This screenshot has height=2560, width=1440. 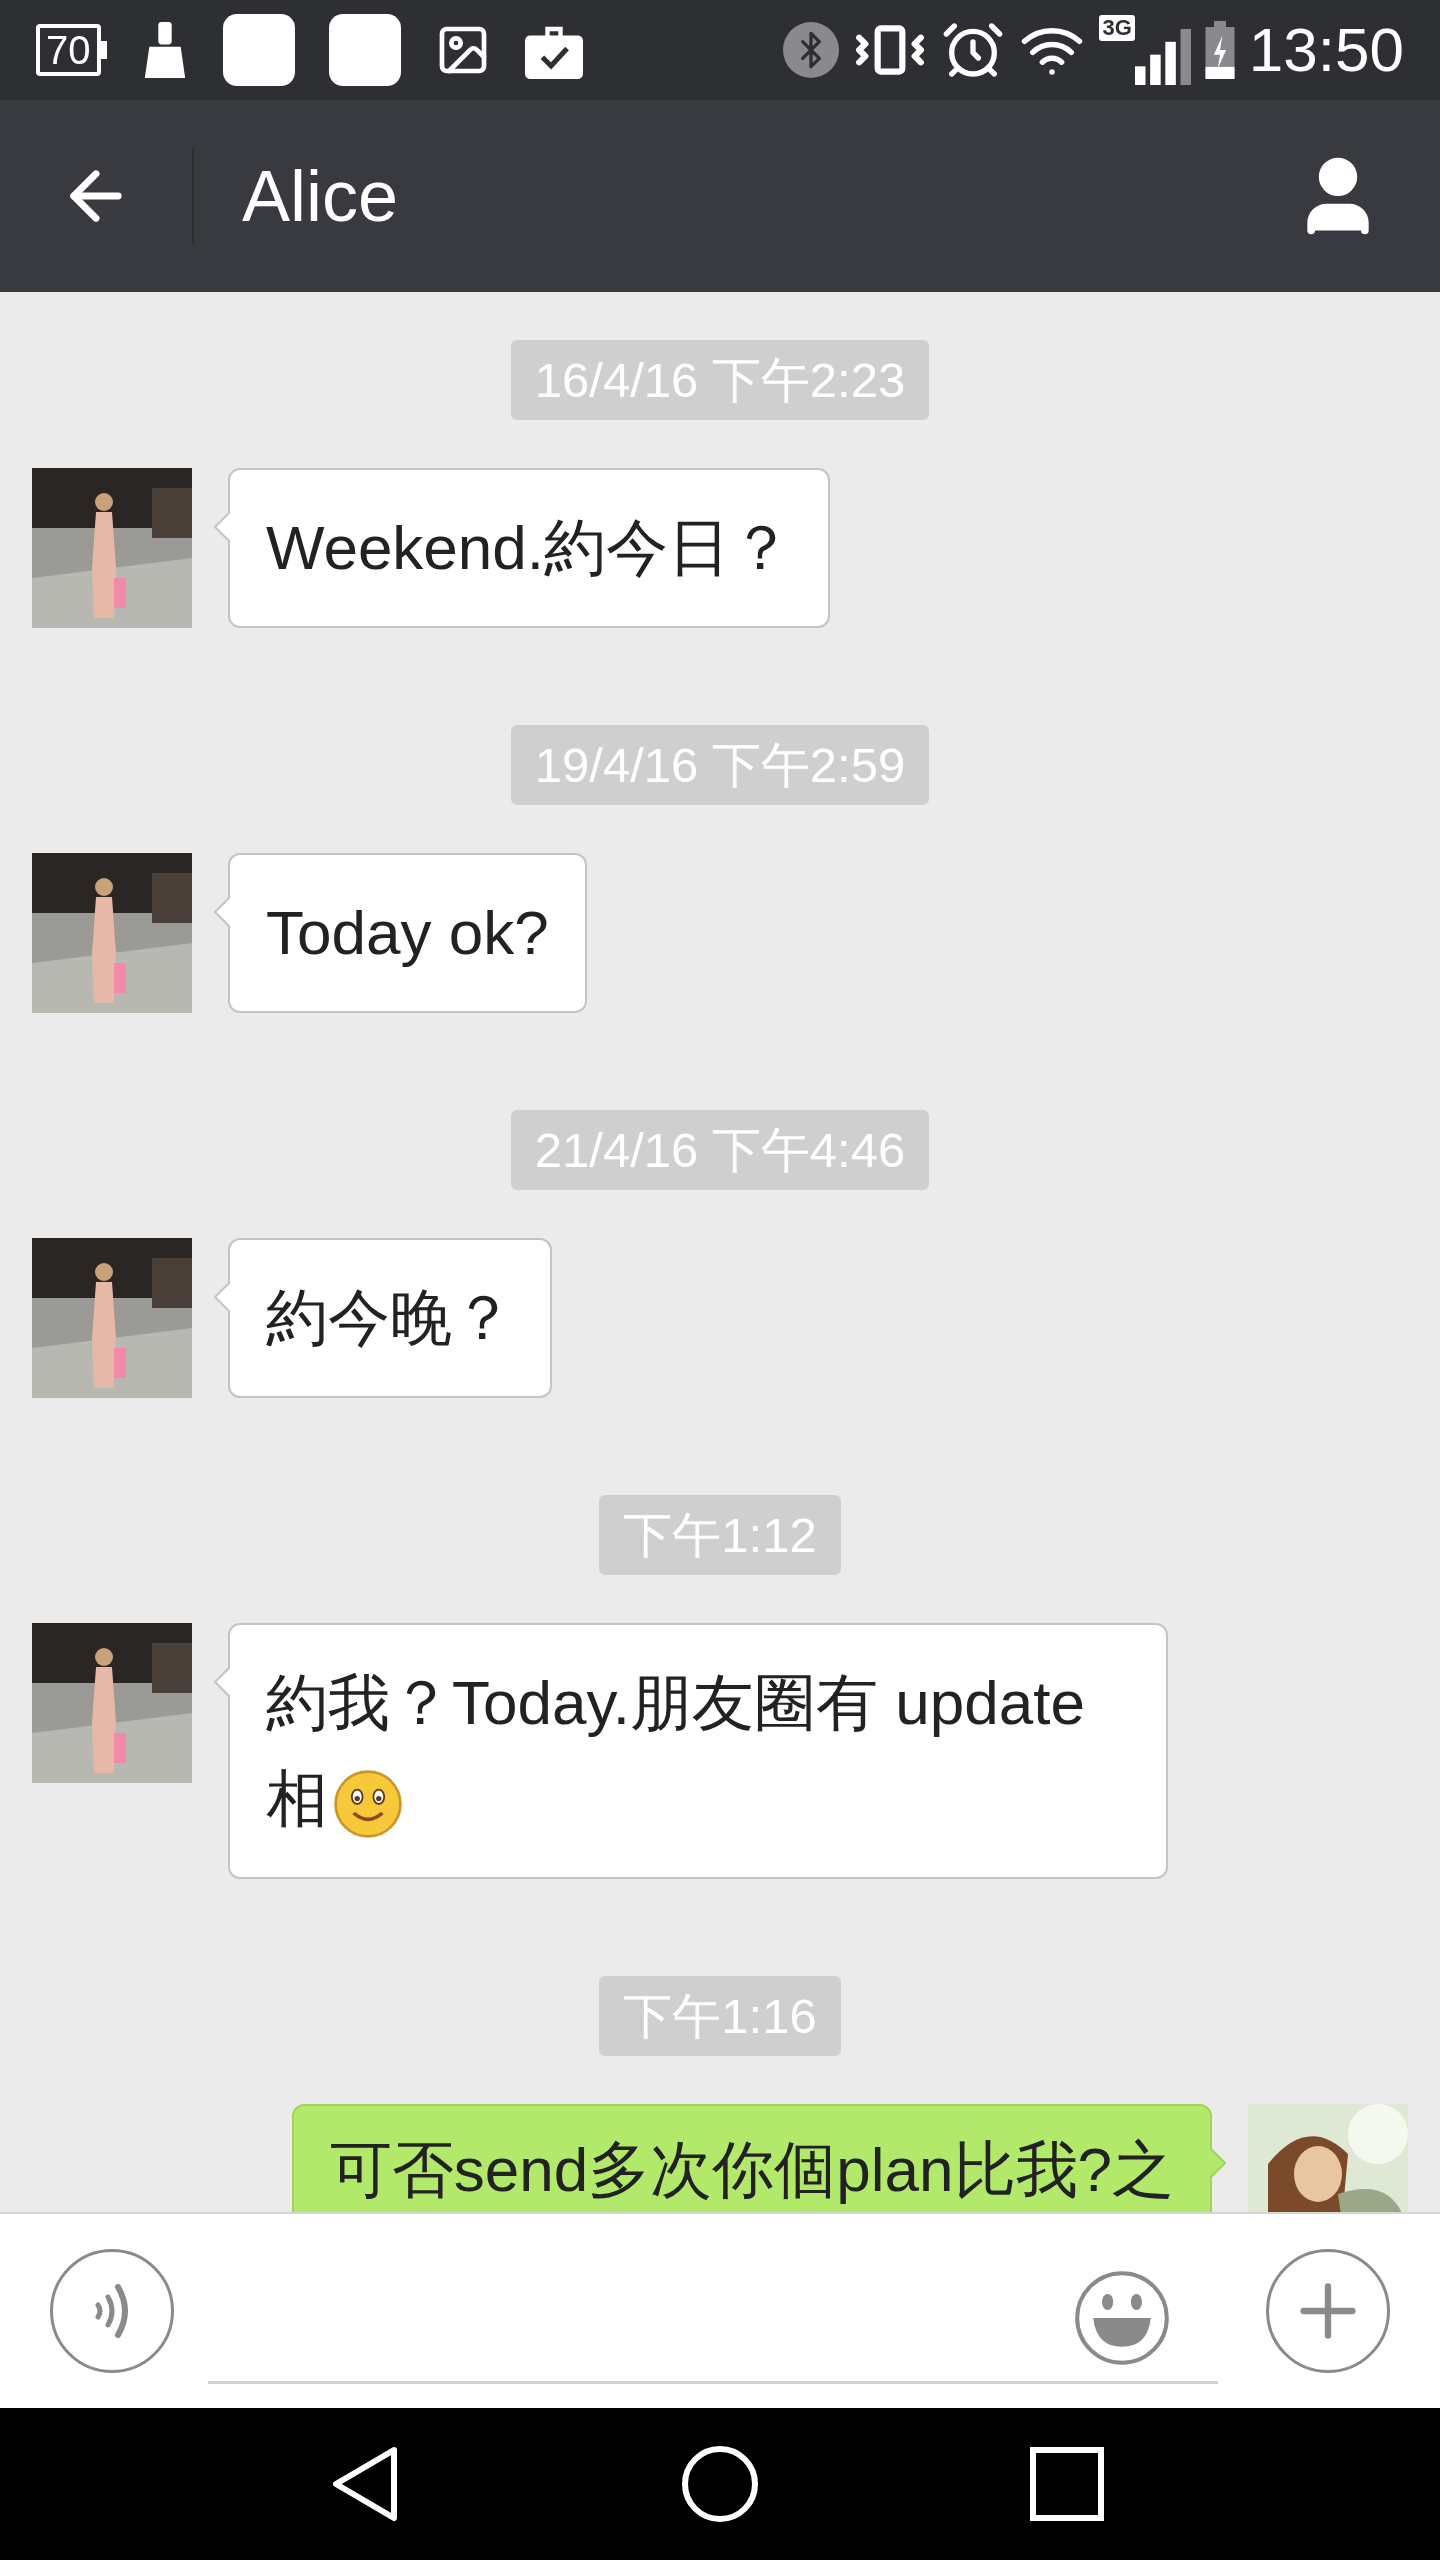 I want to click on home-nav-button, so click(x=720, y=2484).